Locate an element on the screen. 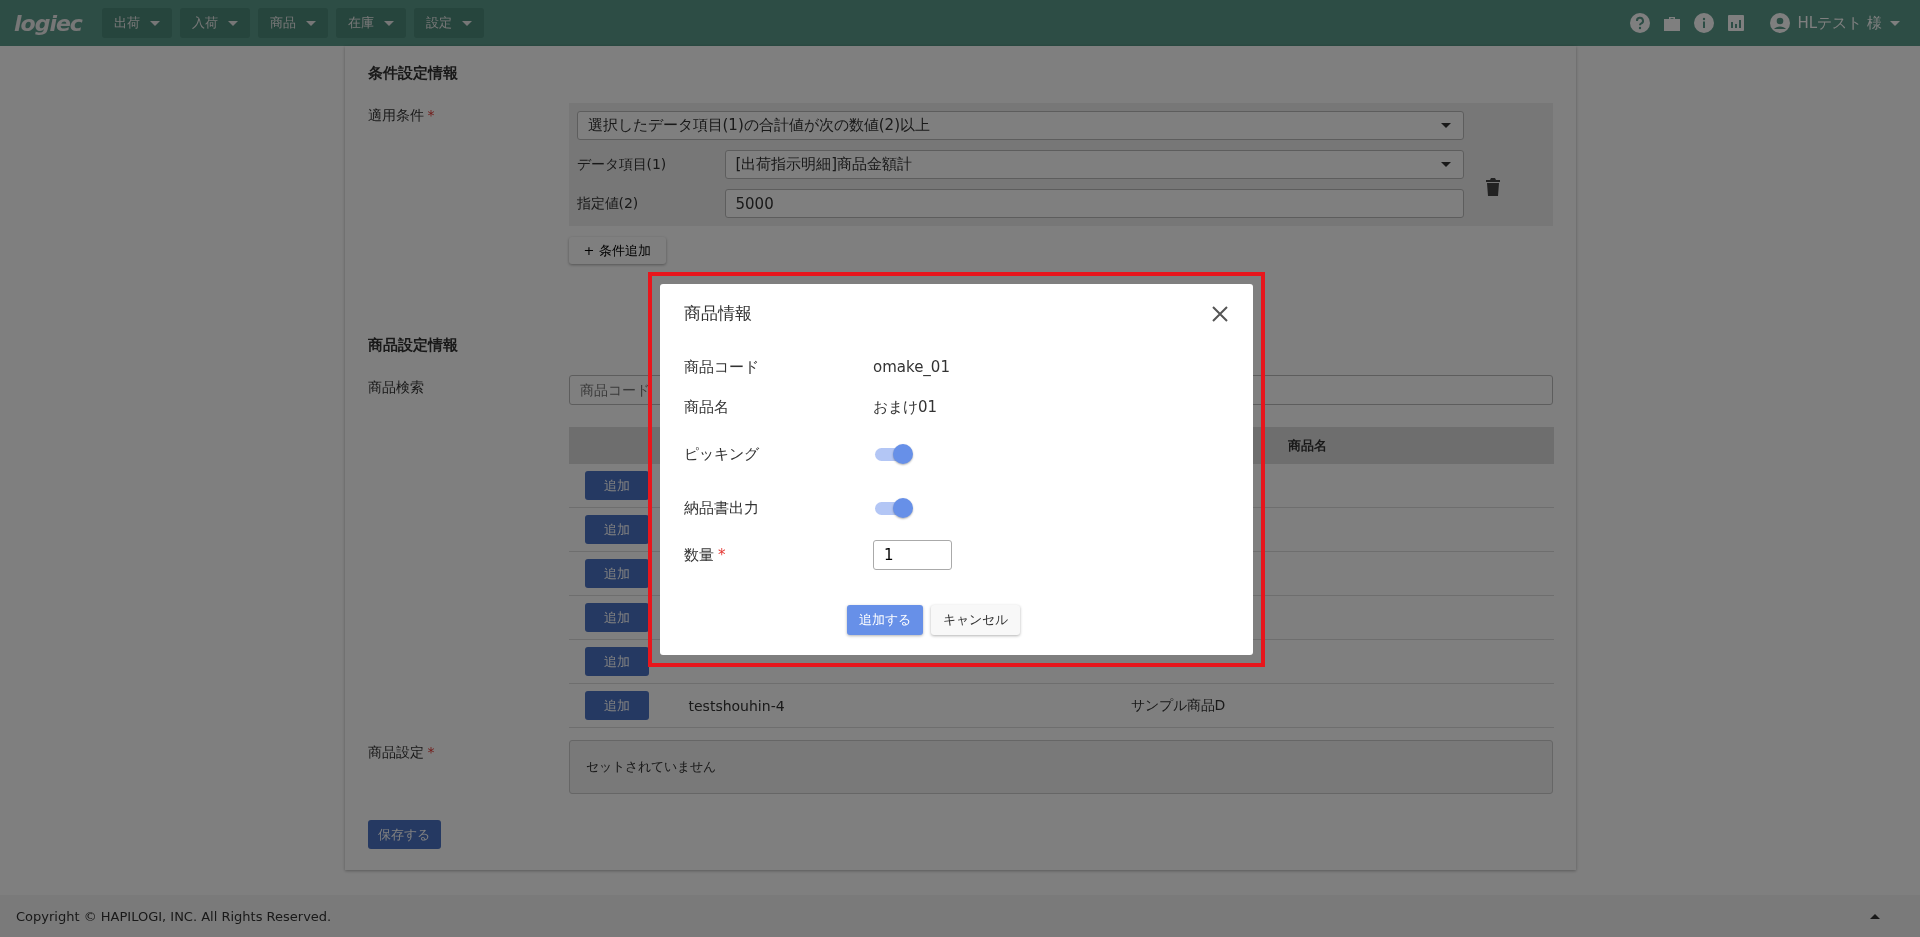  condition-dropdown: 選択したデータ項目(1)の合計値が次の数値(2)以上 is located at coordinates (1020, 125).